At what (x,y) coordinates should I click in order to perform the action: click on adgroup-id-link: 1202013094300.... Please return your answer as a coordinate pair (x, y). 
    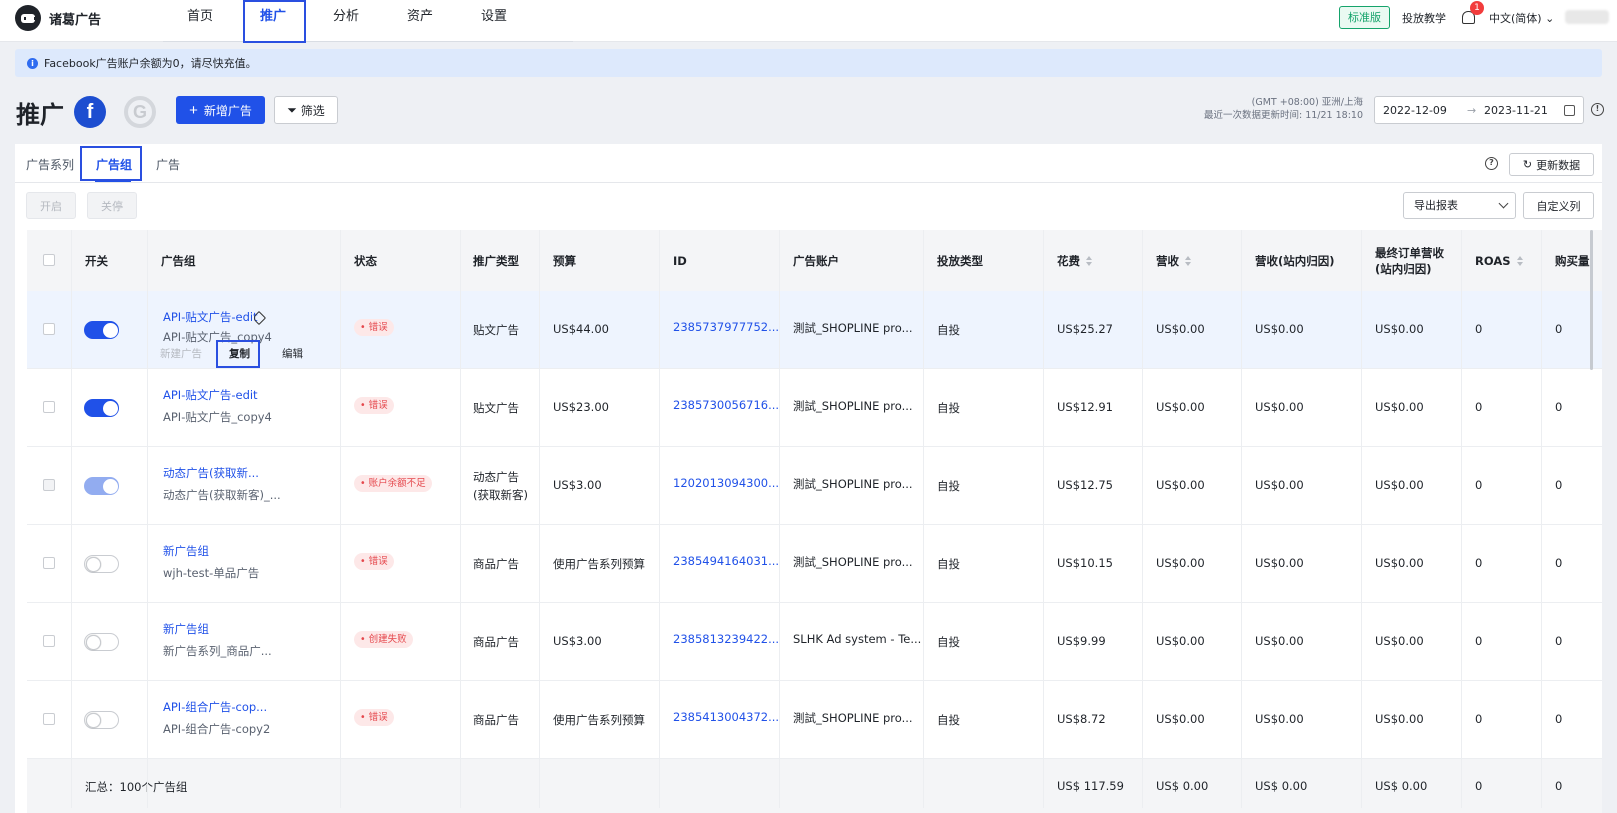
    Looking at the image, I should click on (726, 483).